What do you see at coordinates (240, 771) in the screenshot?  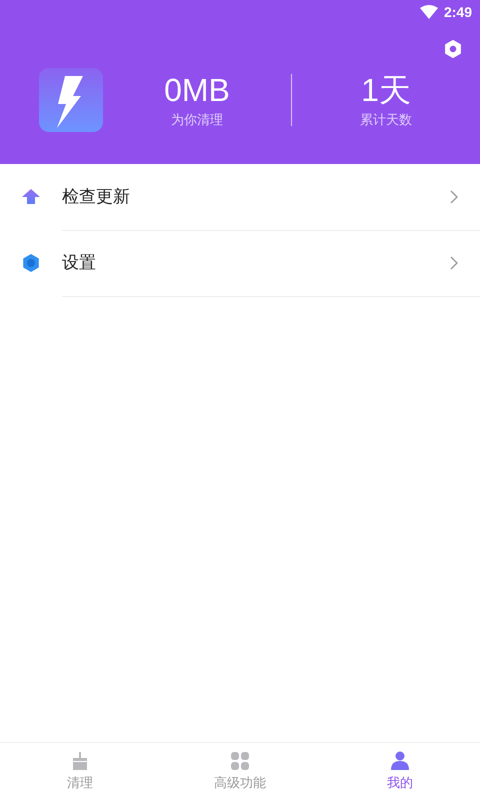 I see `nav-tab: 高级功能` at bounding box center [240, 771].